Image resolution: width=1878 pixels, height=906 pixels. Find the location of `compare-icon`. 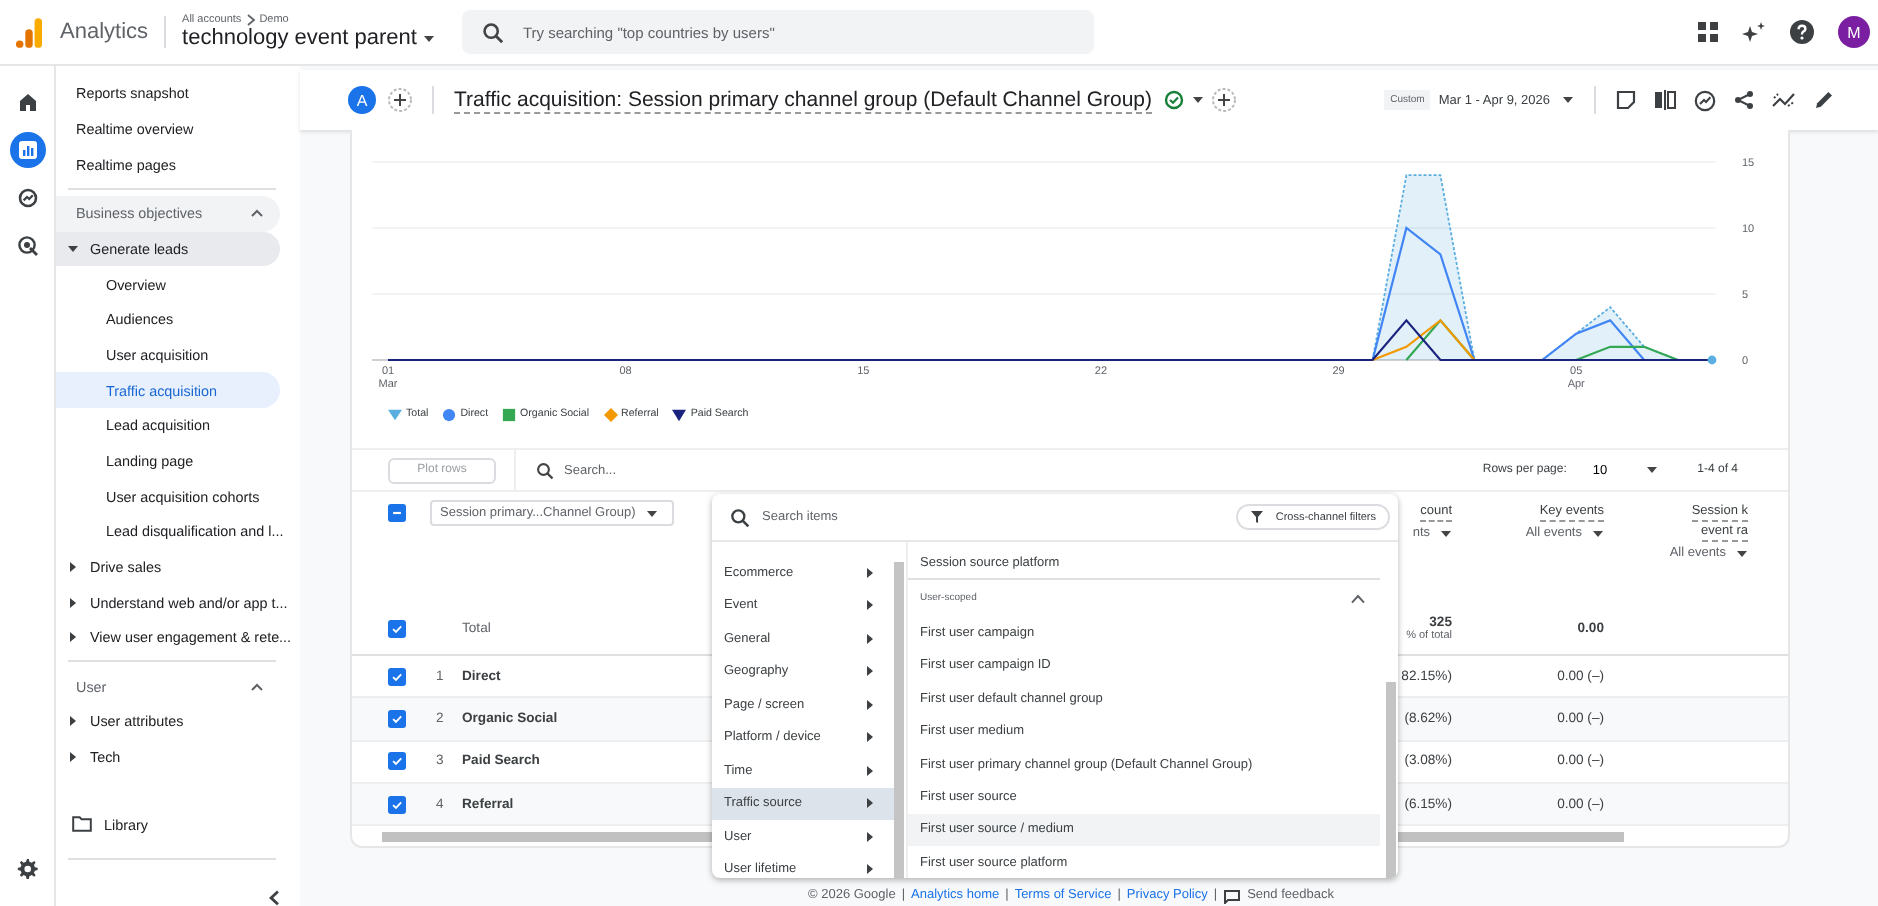

compare-icon is located at coordinates (1665, 100).